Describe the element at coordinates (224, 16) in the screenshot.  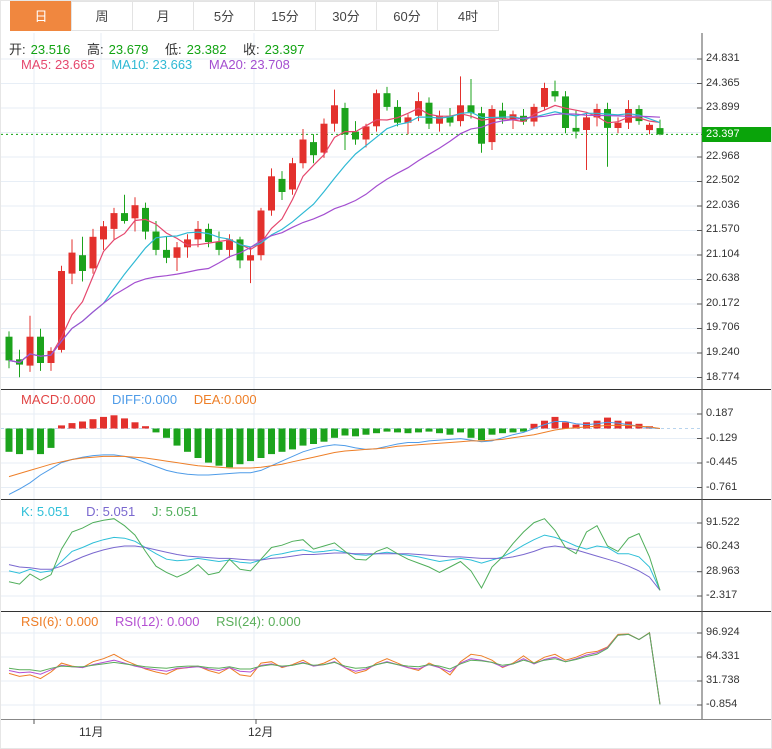
I see `tab-5min: 5分` at that location.